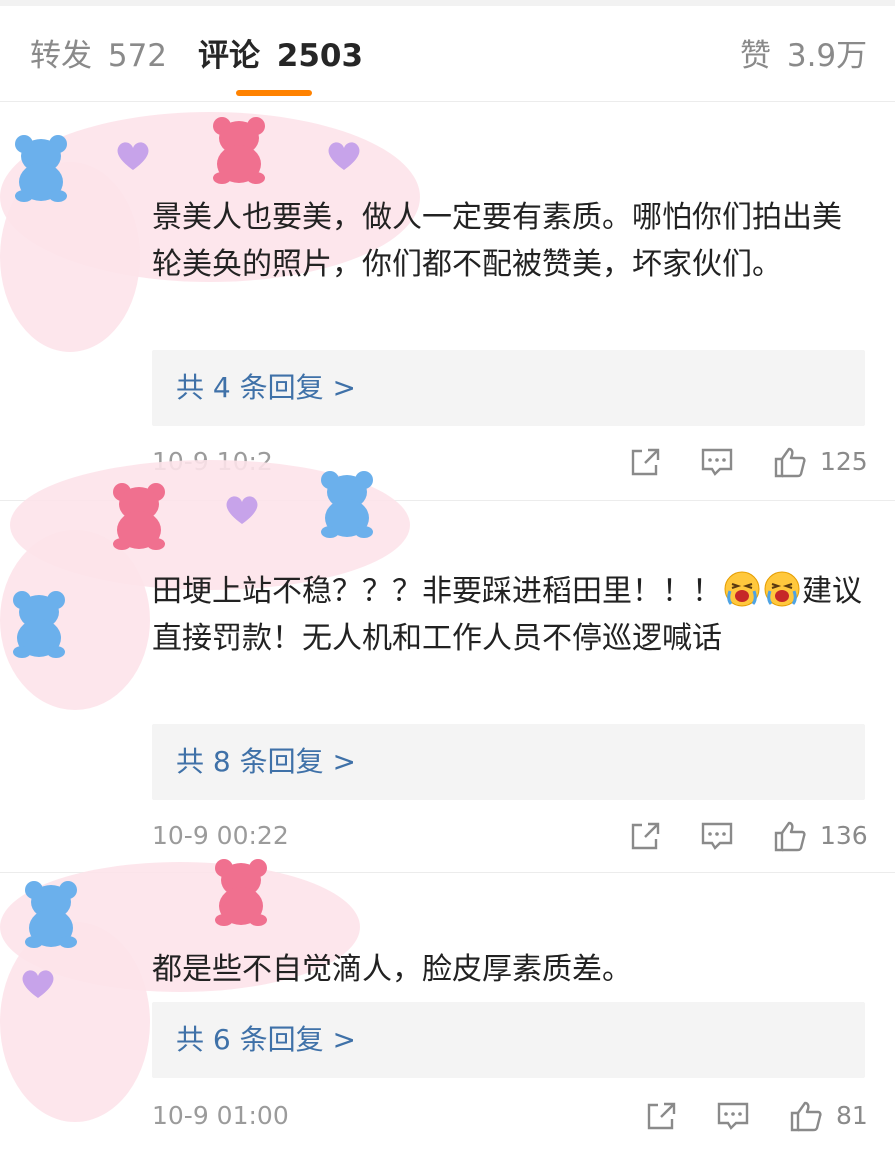  I want to click on like-count: 3.9万, so click(827, 56).